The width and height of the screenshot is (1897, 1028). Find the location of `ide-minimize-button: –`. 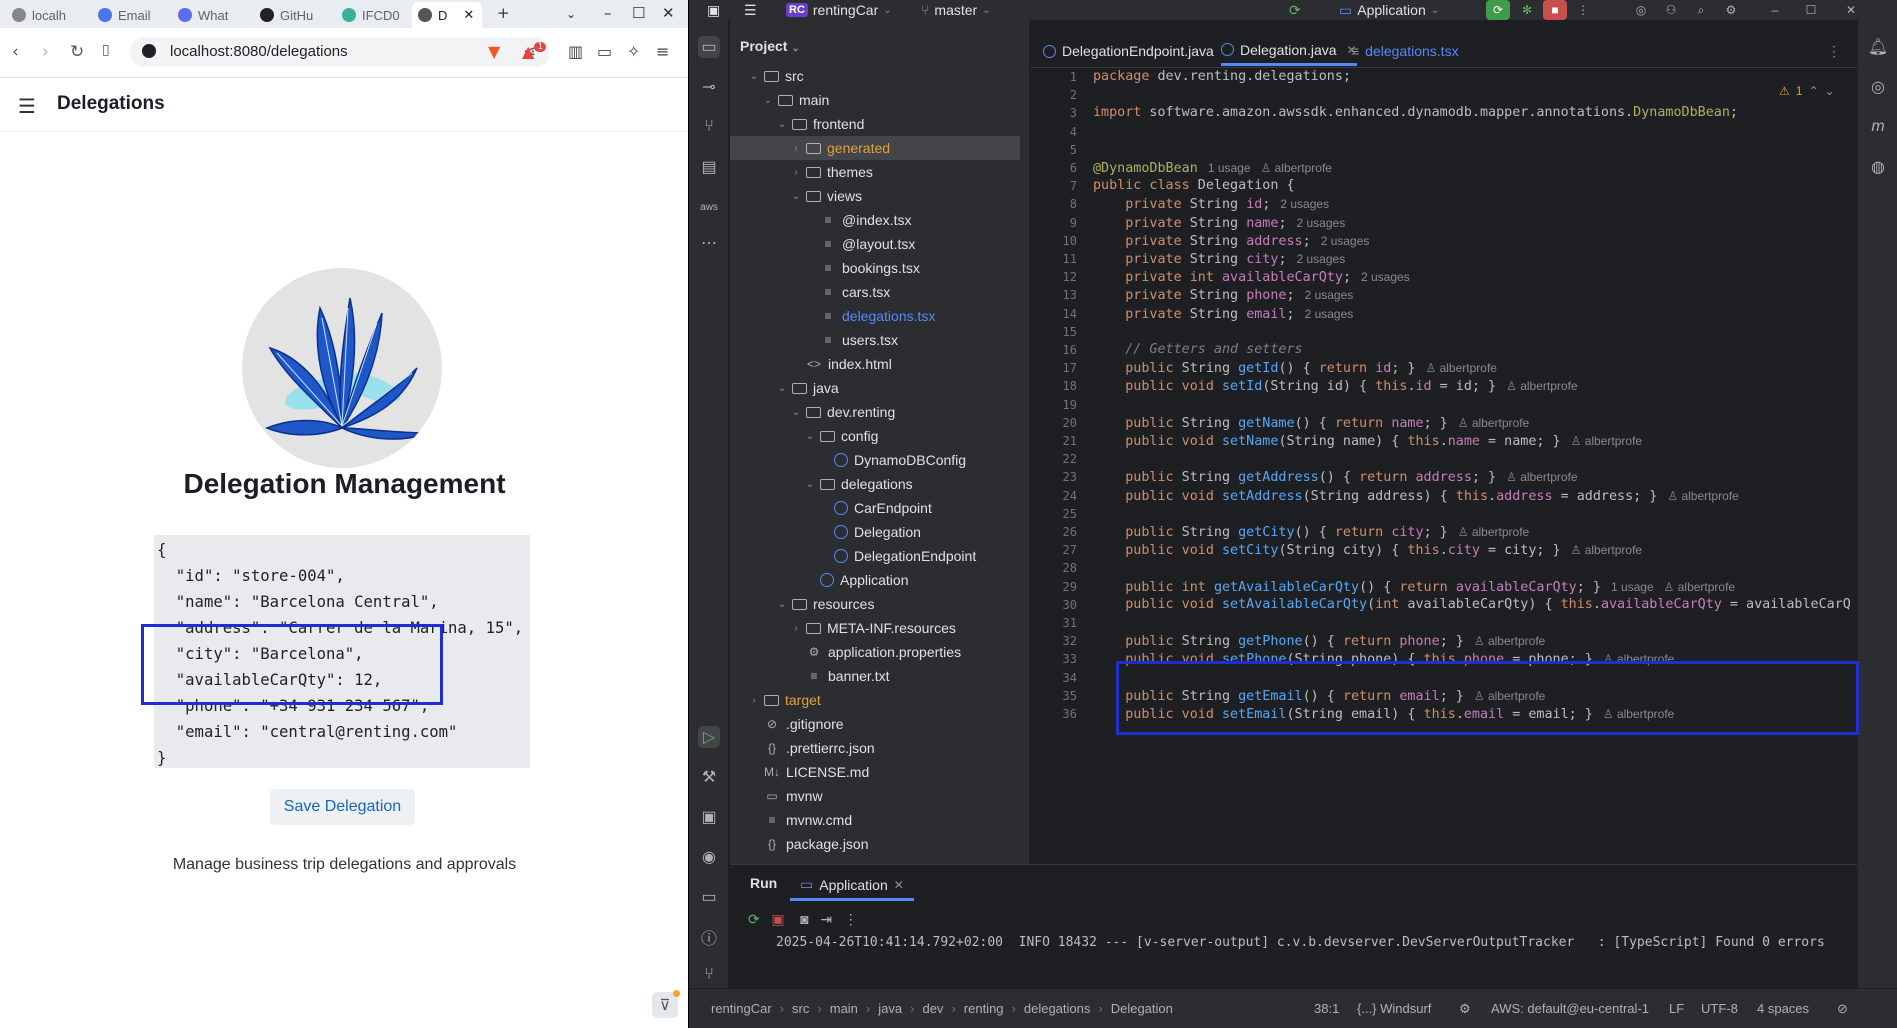

ide-minimize-button: – is located at coordinates (1775, 10).